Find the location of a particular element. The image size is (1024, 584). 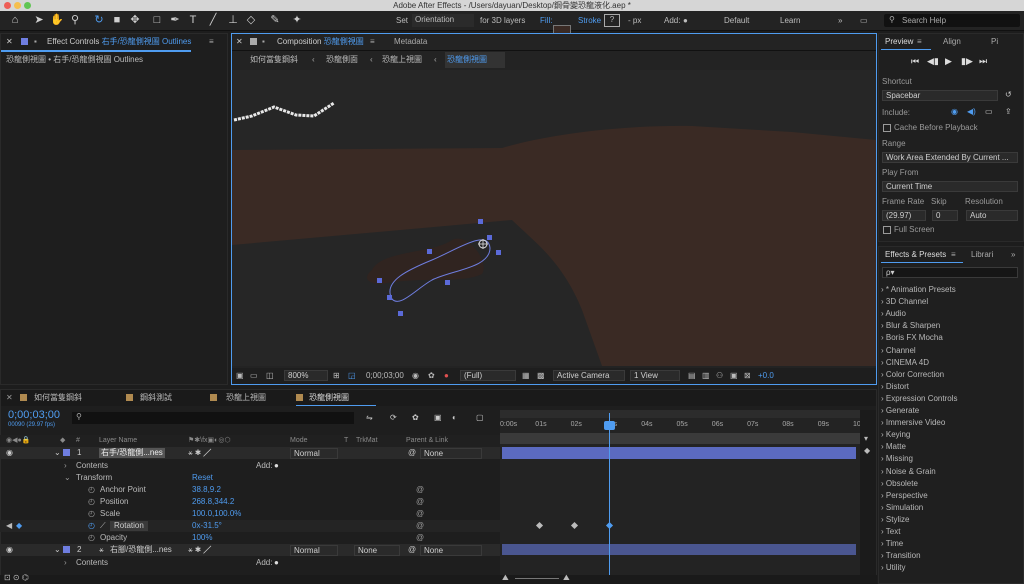

timeline-tab-active: 恐龍側視圖 is located at coordinates (329, 398).